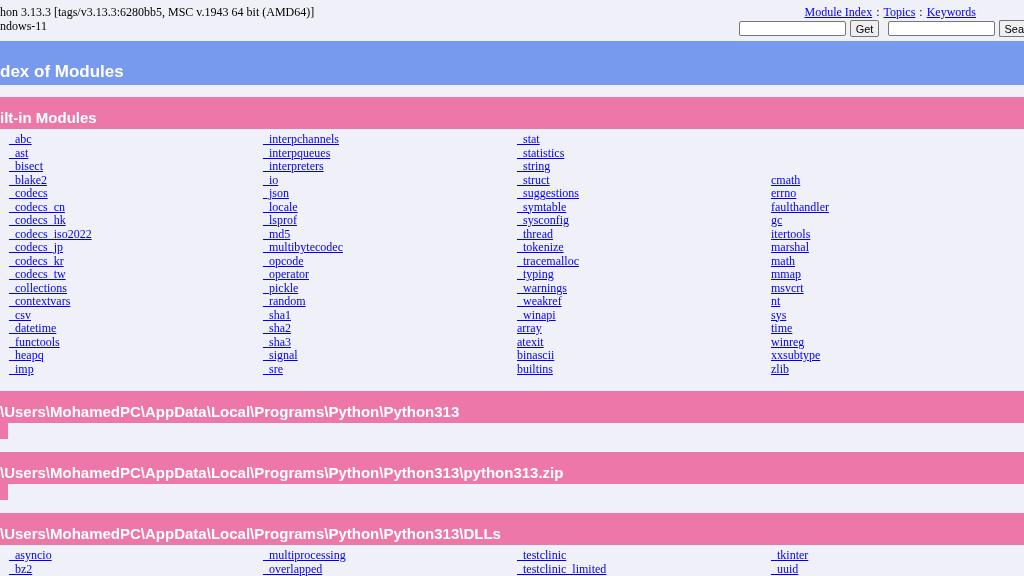 This screenshot has width=1024, height=576. I want to click on module-link: _typing, so click(535, 275).